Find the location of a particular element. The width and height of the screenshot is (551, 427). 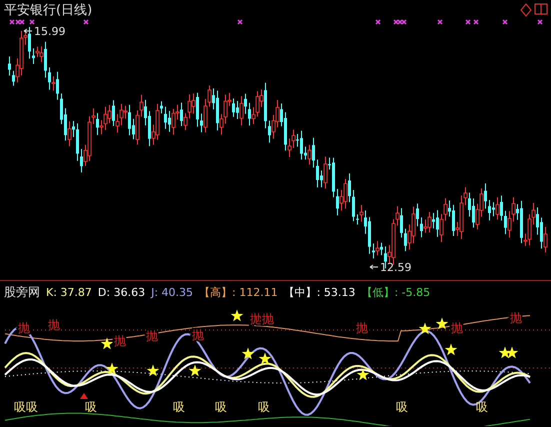

indicator-value: J: 40.35 is located at coordinates (172, 292).